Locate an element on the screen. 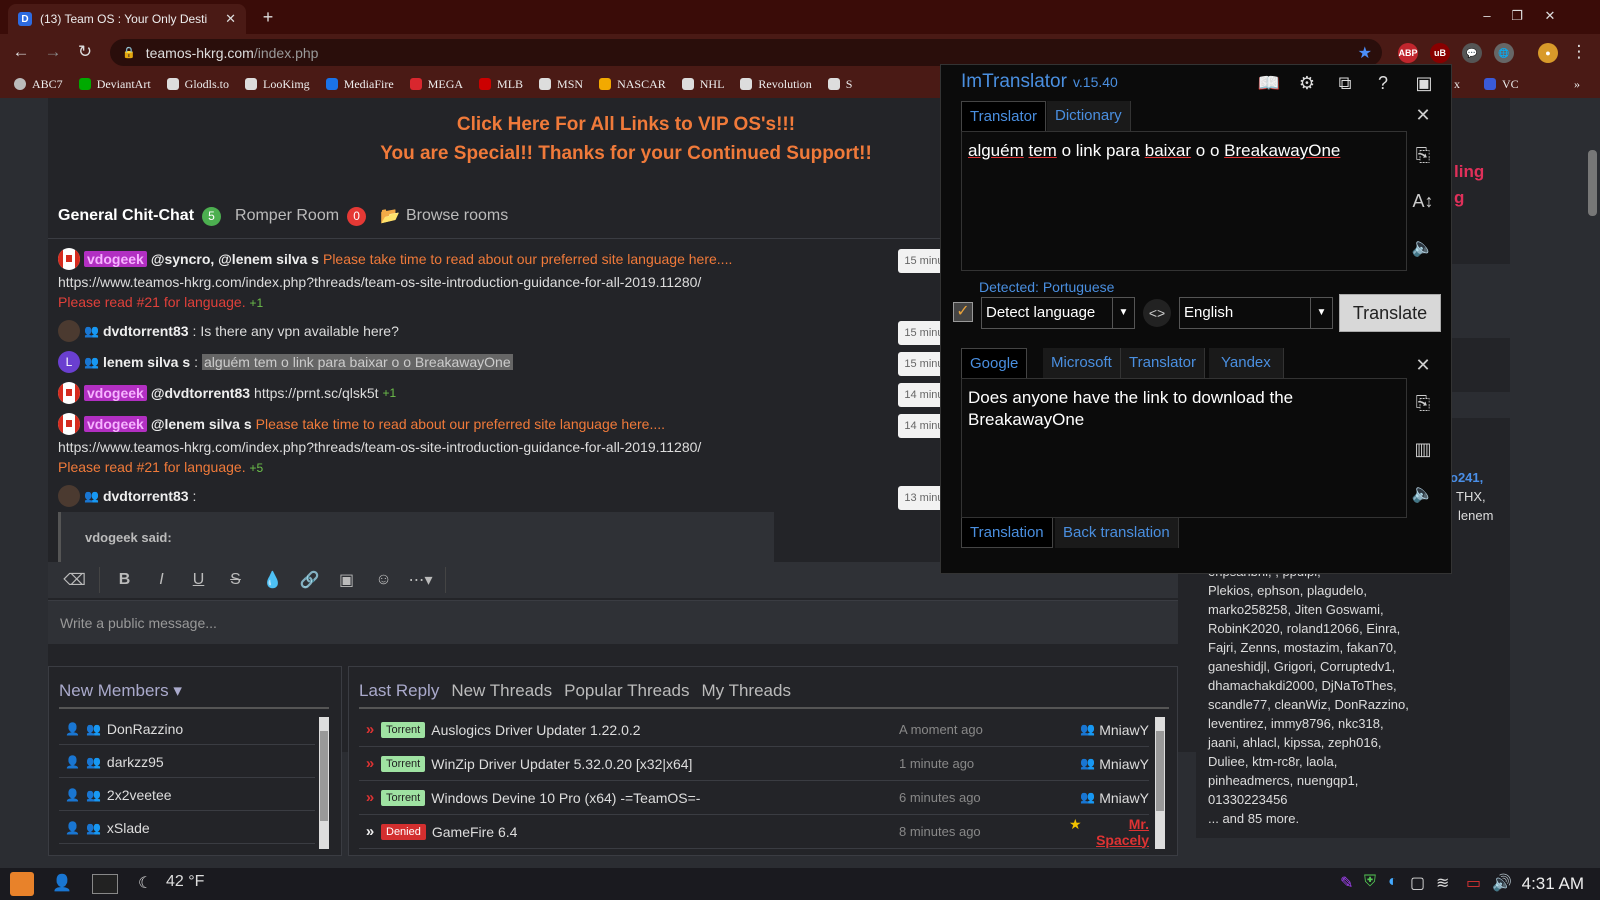 The image size is (1600, 900). tab-last-reply: Last Reply is located at coordinates (399, 691).